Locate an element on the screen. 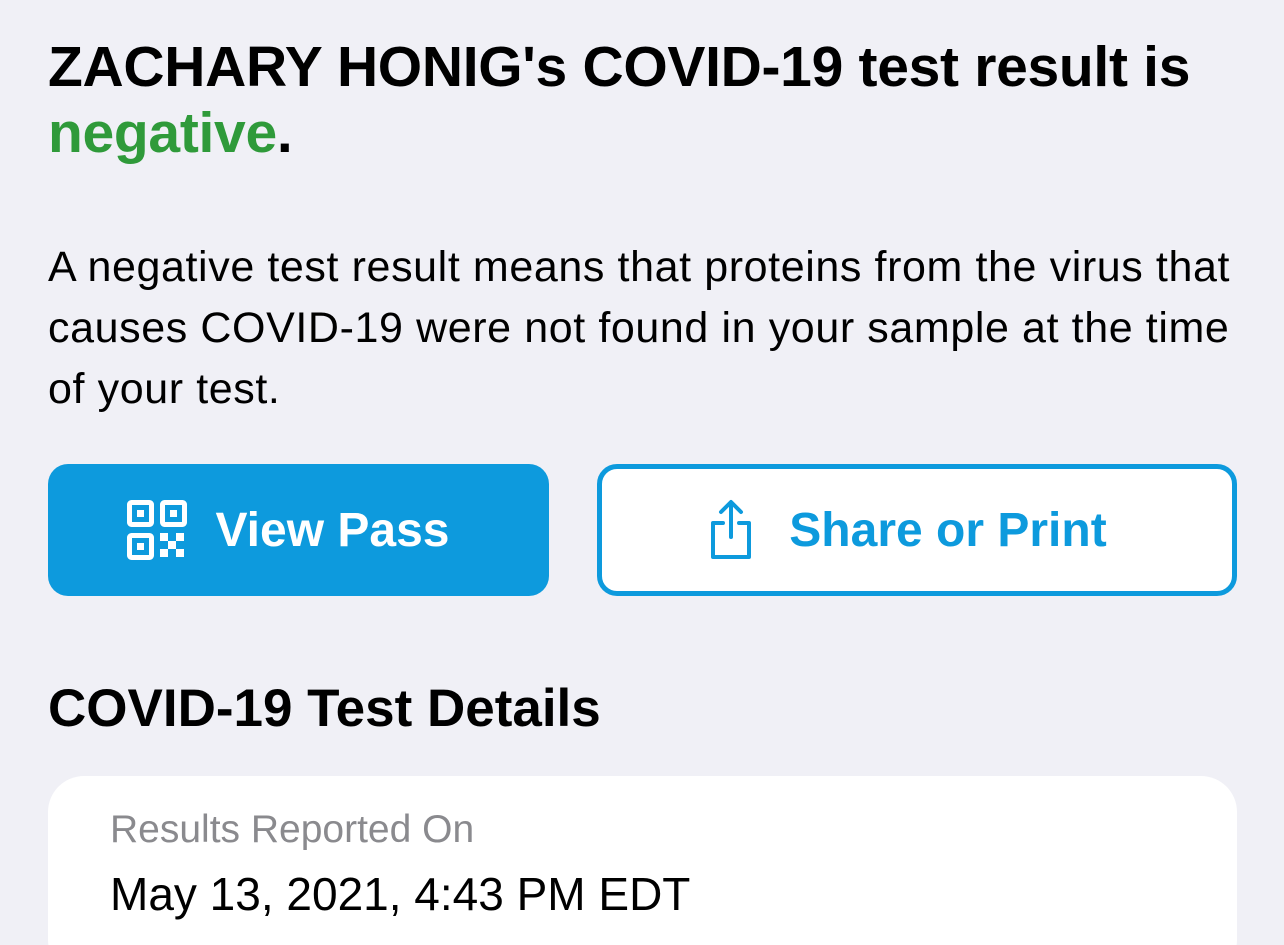  result-status: negative is located at coordinates (162, 133).